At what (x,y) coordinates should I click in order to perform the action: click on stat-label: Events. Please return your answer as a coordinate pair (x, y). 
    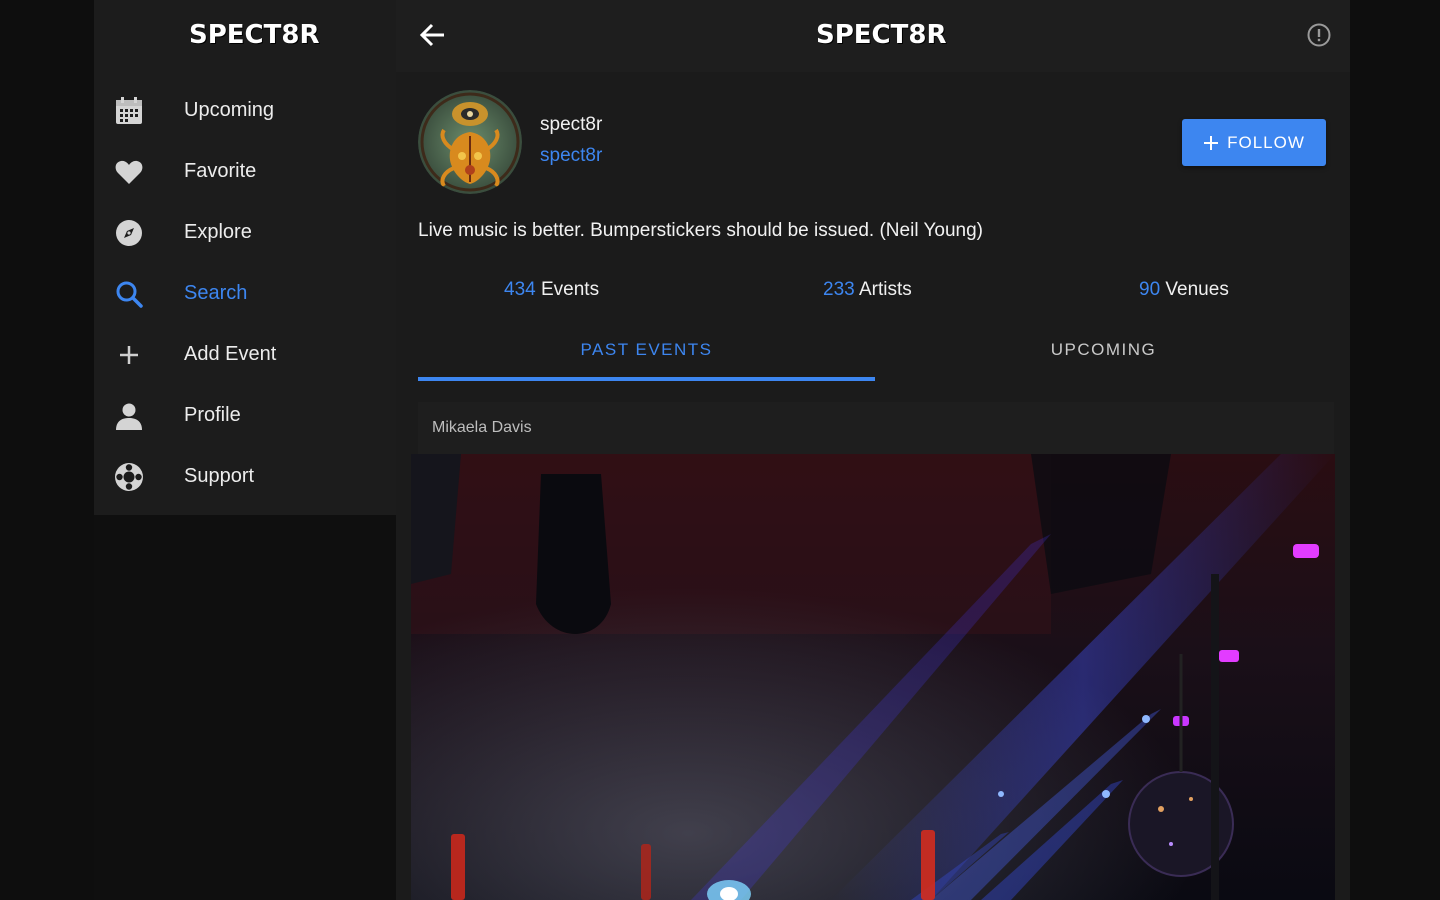
    Looking at the image, I should click on (570, 289).